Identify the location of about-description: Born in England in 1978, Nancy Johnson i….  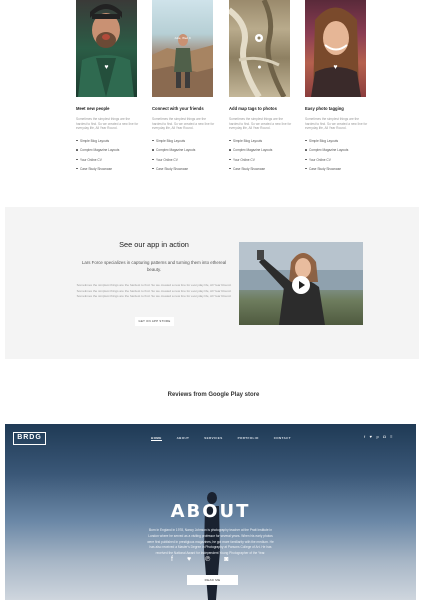
(210, 542).